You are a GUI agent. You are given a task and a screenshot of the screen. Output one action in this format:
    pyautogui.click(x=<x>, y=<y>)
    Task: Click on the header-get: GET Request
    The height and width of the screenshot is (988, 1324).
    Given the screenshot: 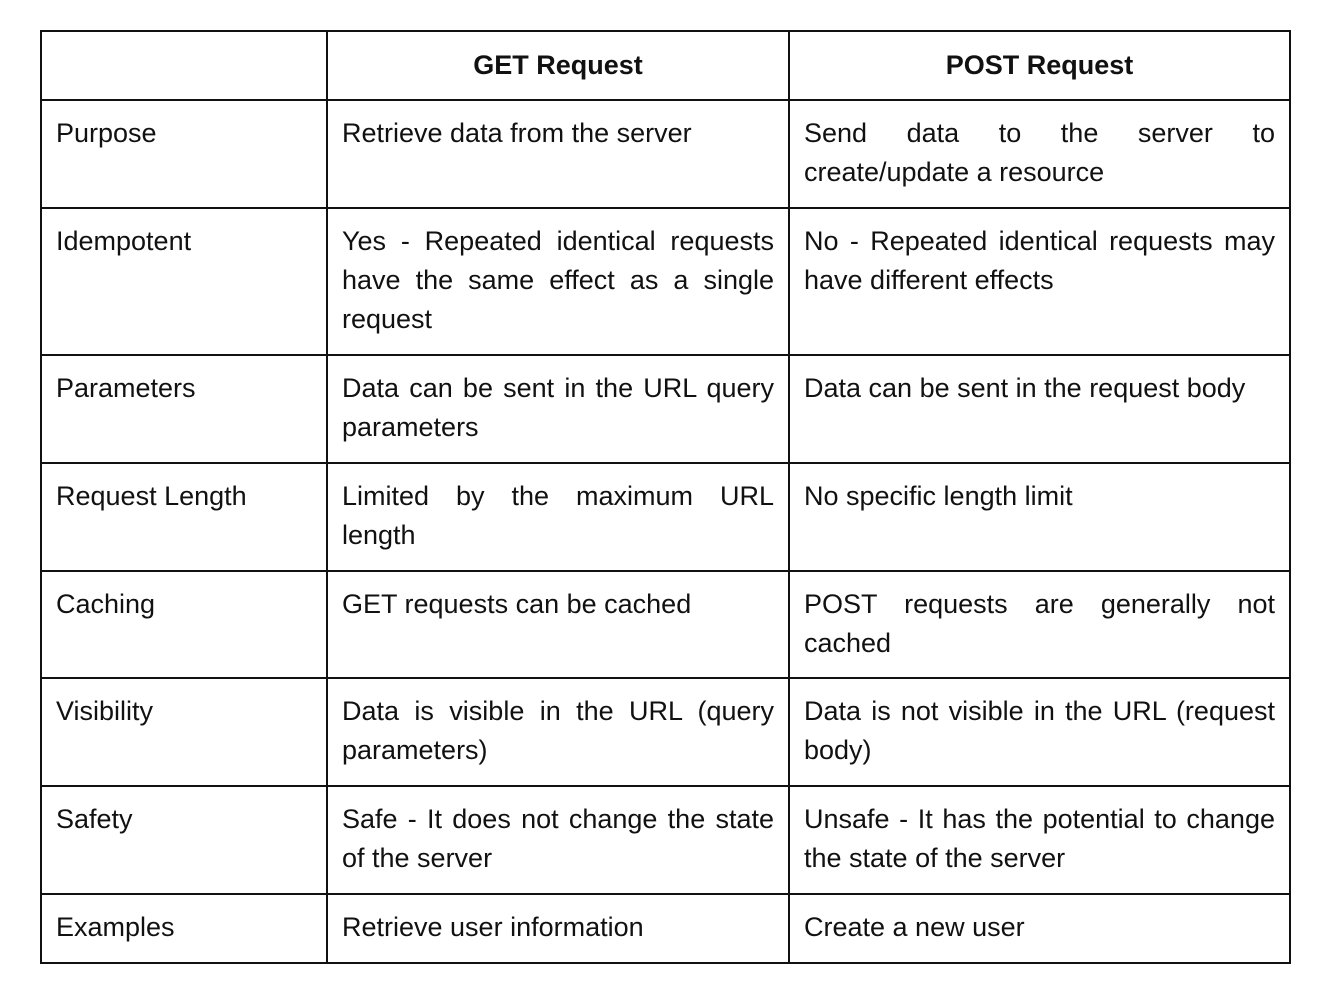 What is the action you would take?
    pyautogui.click(x=558, y=65)
    